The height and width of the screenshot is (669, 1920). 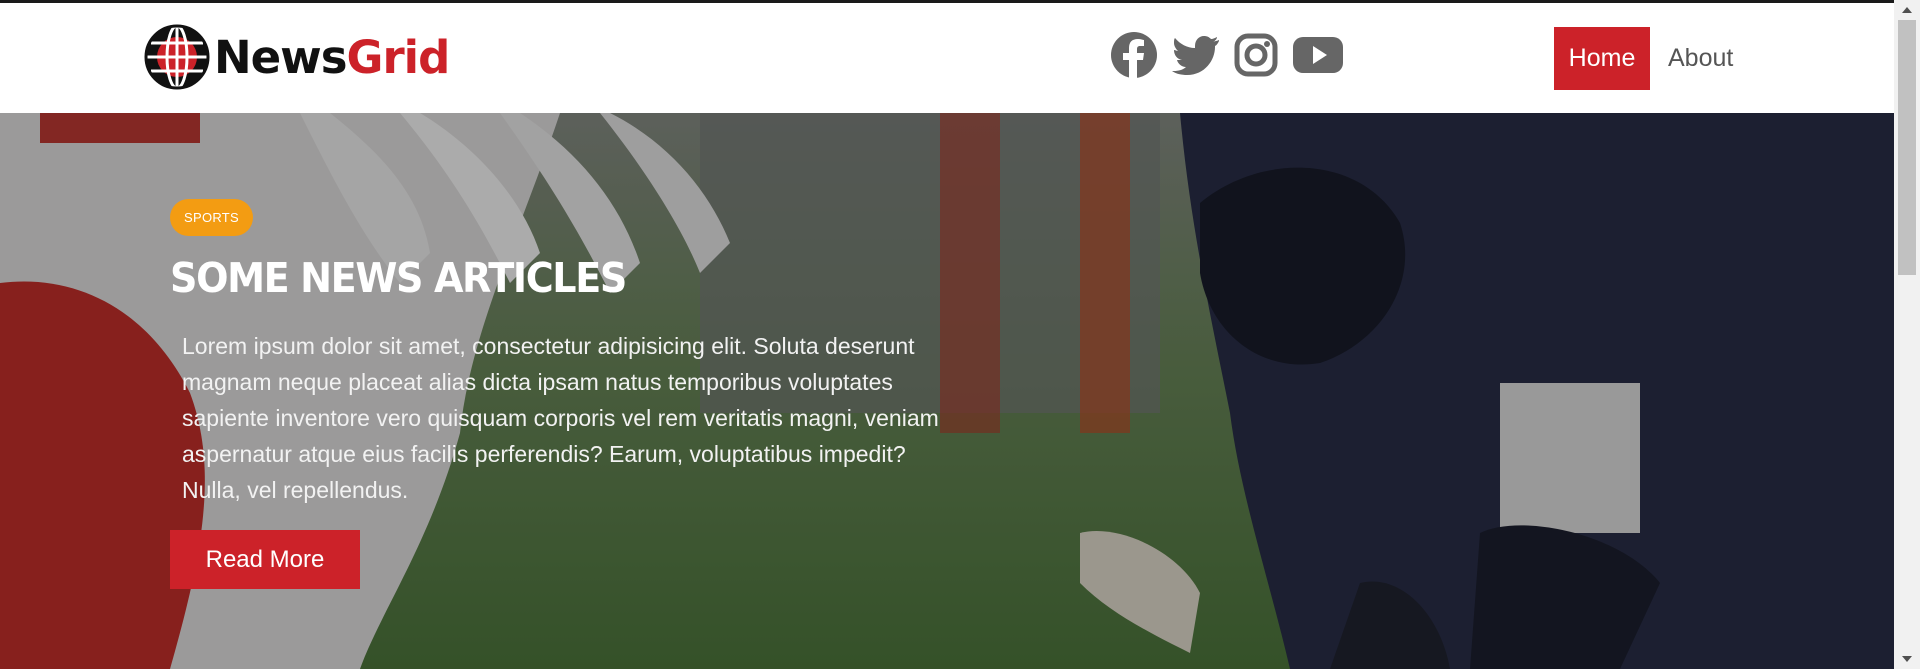 I want to click on social-links, so click(x=1234, y=55).